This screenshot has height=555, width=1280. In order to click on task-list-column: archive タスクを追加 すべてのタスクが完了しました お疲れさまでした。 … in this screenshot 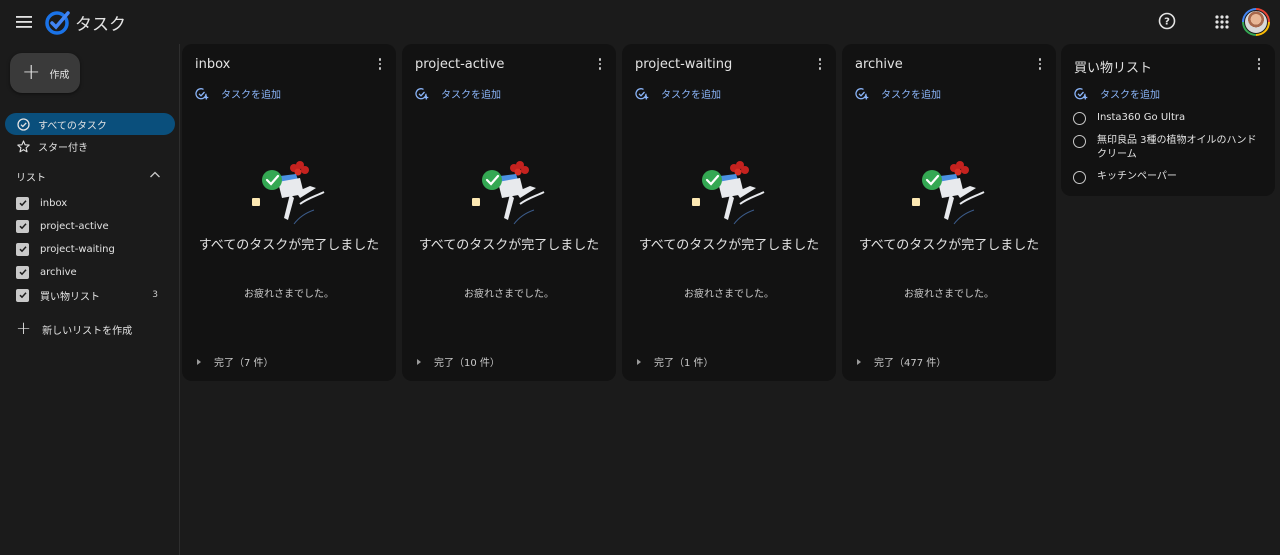, I will do `click(949, 212)`.